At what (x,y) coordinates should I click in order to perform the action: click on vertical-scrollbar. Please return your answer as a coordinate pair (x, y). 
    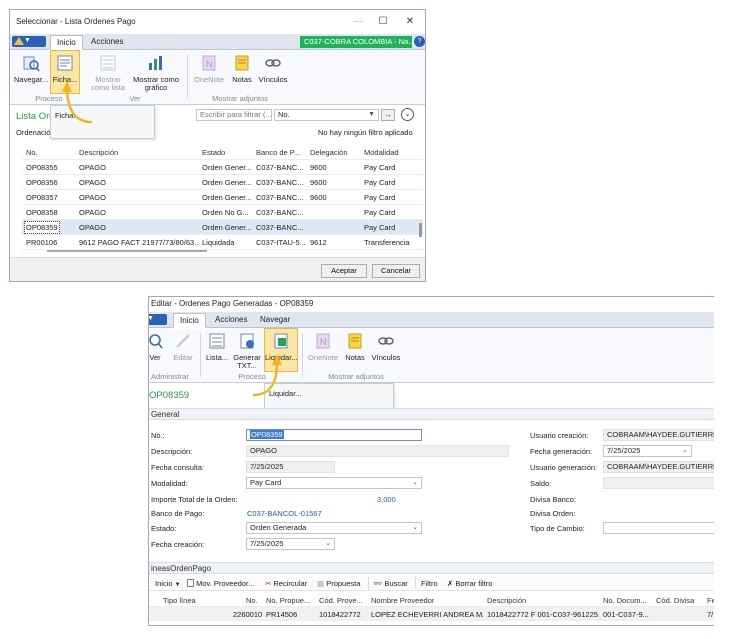
    Looking at the image, I should click on (420, 230).